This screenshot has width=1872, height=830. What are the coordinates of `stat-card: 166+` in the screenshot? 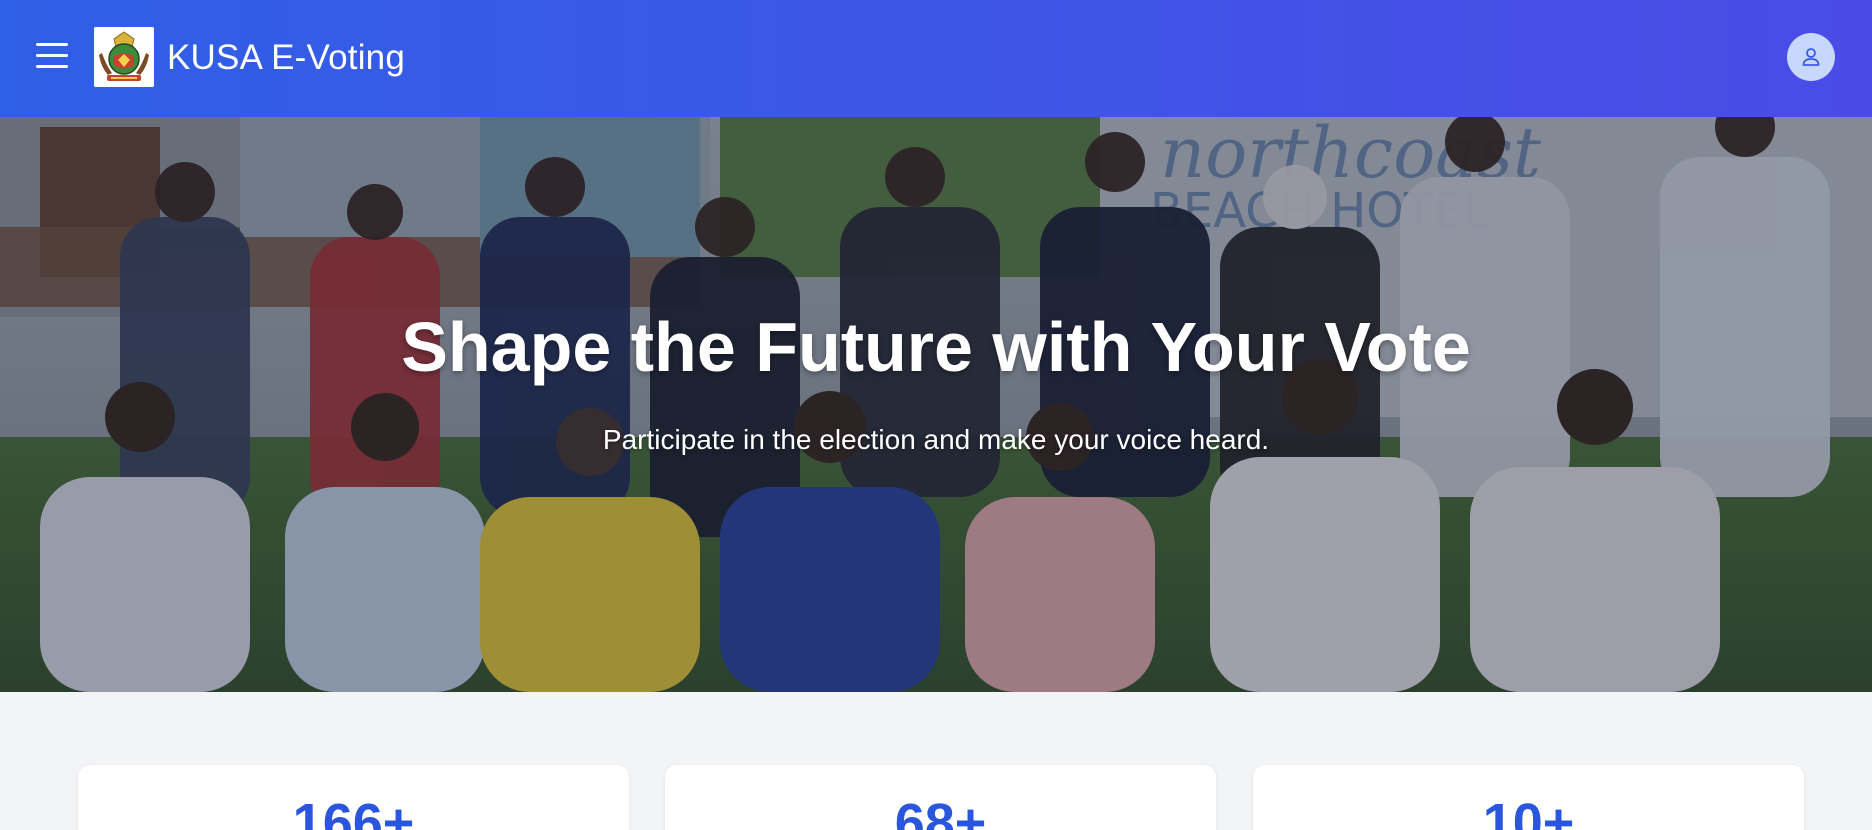 It's located at (353, 797).